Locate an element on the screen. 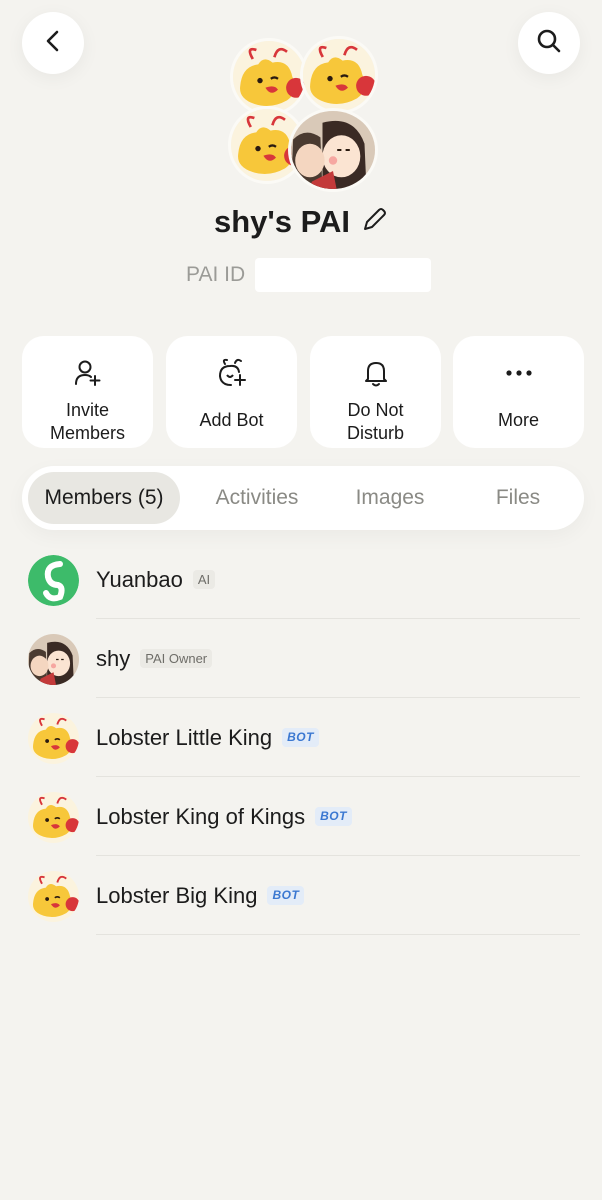 The image size is (602, 1200). chevron-left-icon is located at coordinates (53, 43).